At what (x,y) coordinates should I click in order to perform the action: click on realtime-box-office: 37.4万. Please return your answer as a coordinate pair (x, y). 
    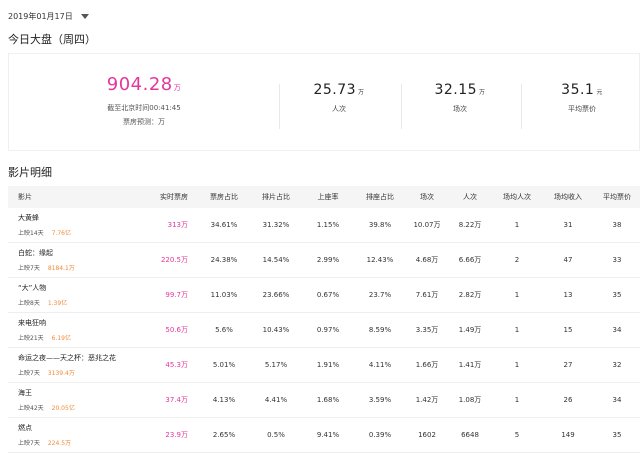
    Looking at the image, I should click on (176, 400).